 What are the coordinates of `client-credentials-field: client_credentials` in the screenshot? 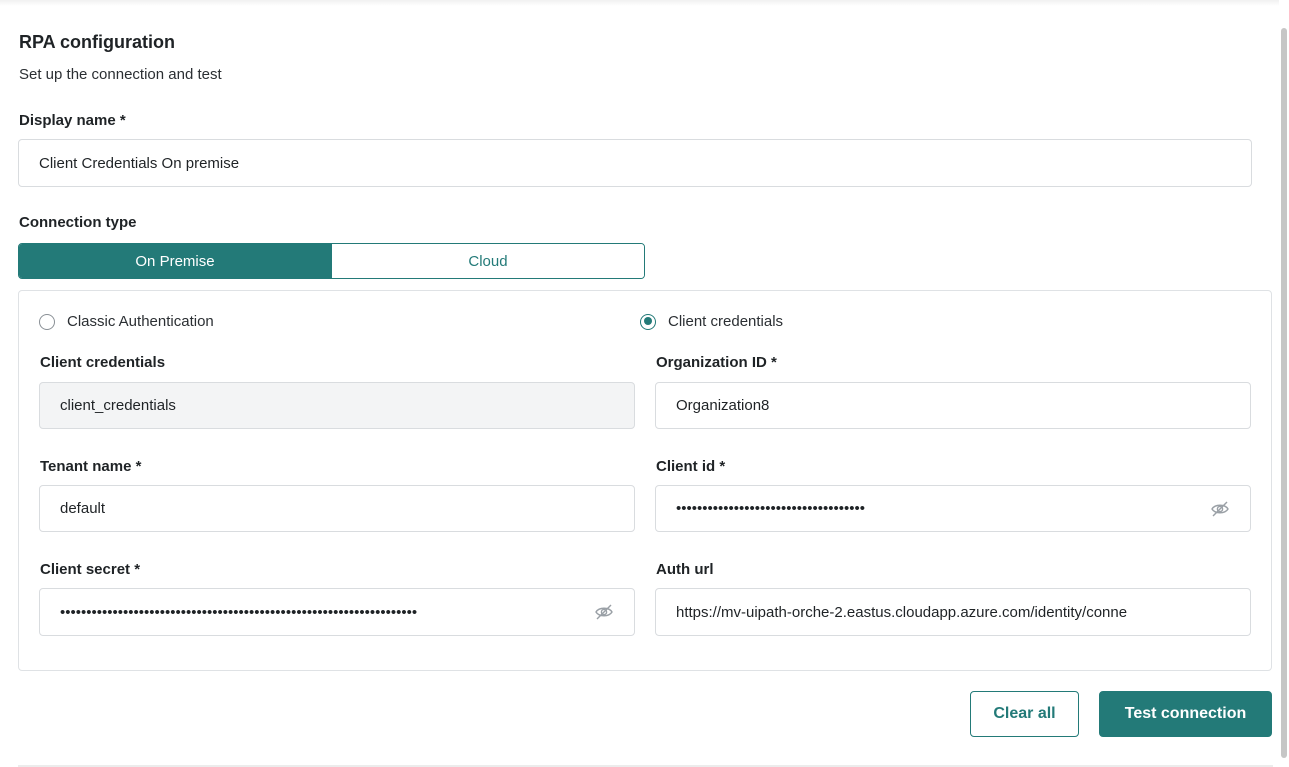 It's located at (337, 405).